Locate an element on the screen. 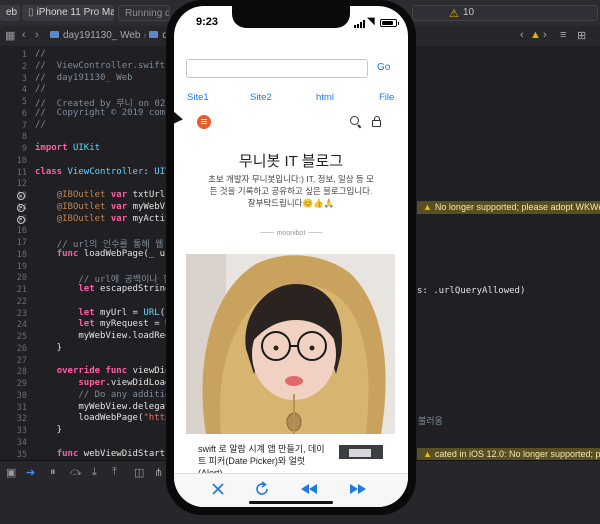 This screenshot has width=600, height=524. breakpoints-toggle-icon: ➔ is located at coordinates (30, 472).